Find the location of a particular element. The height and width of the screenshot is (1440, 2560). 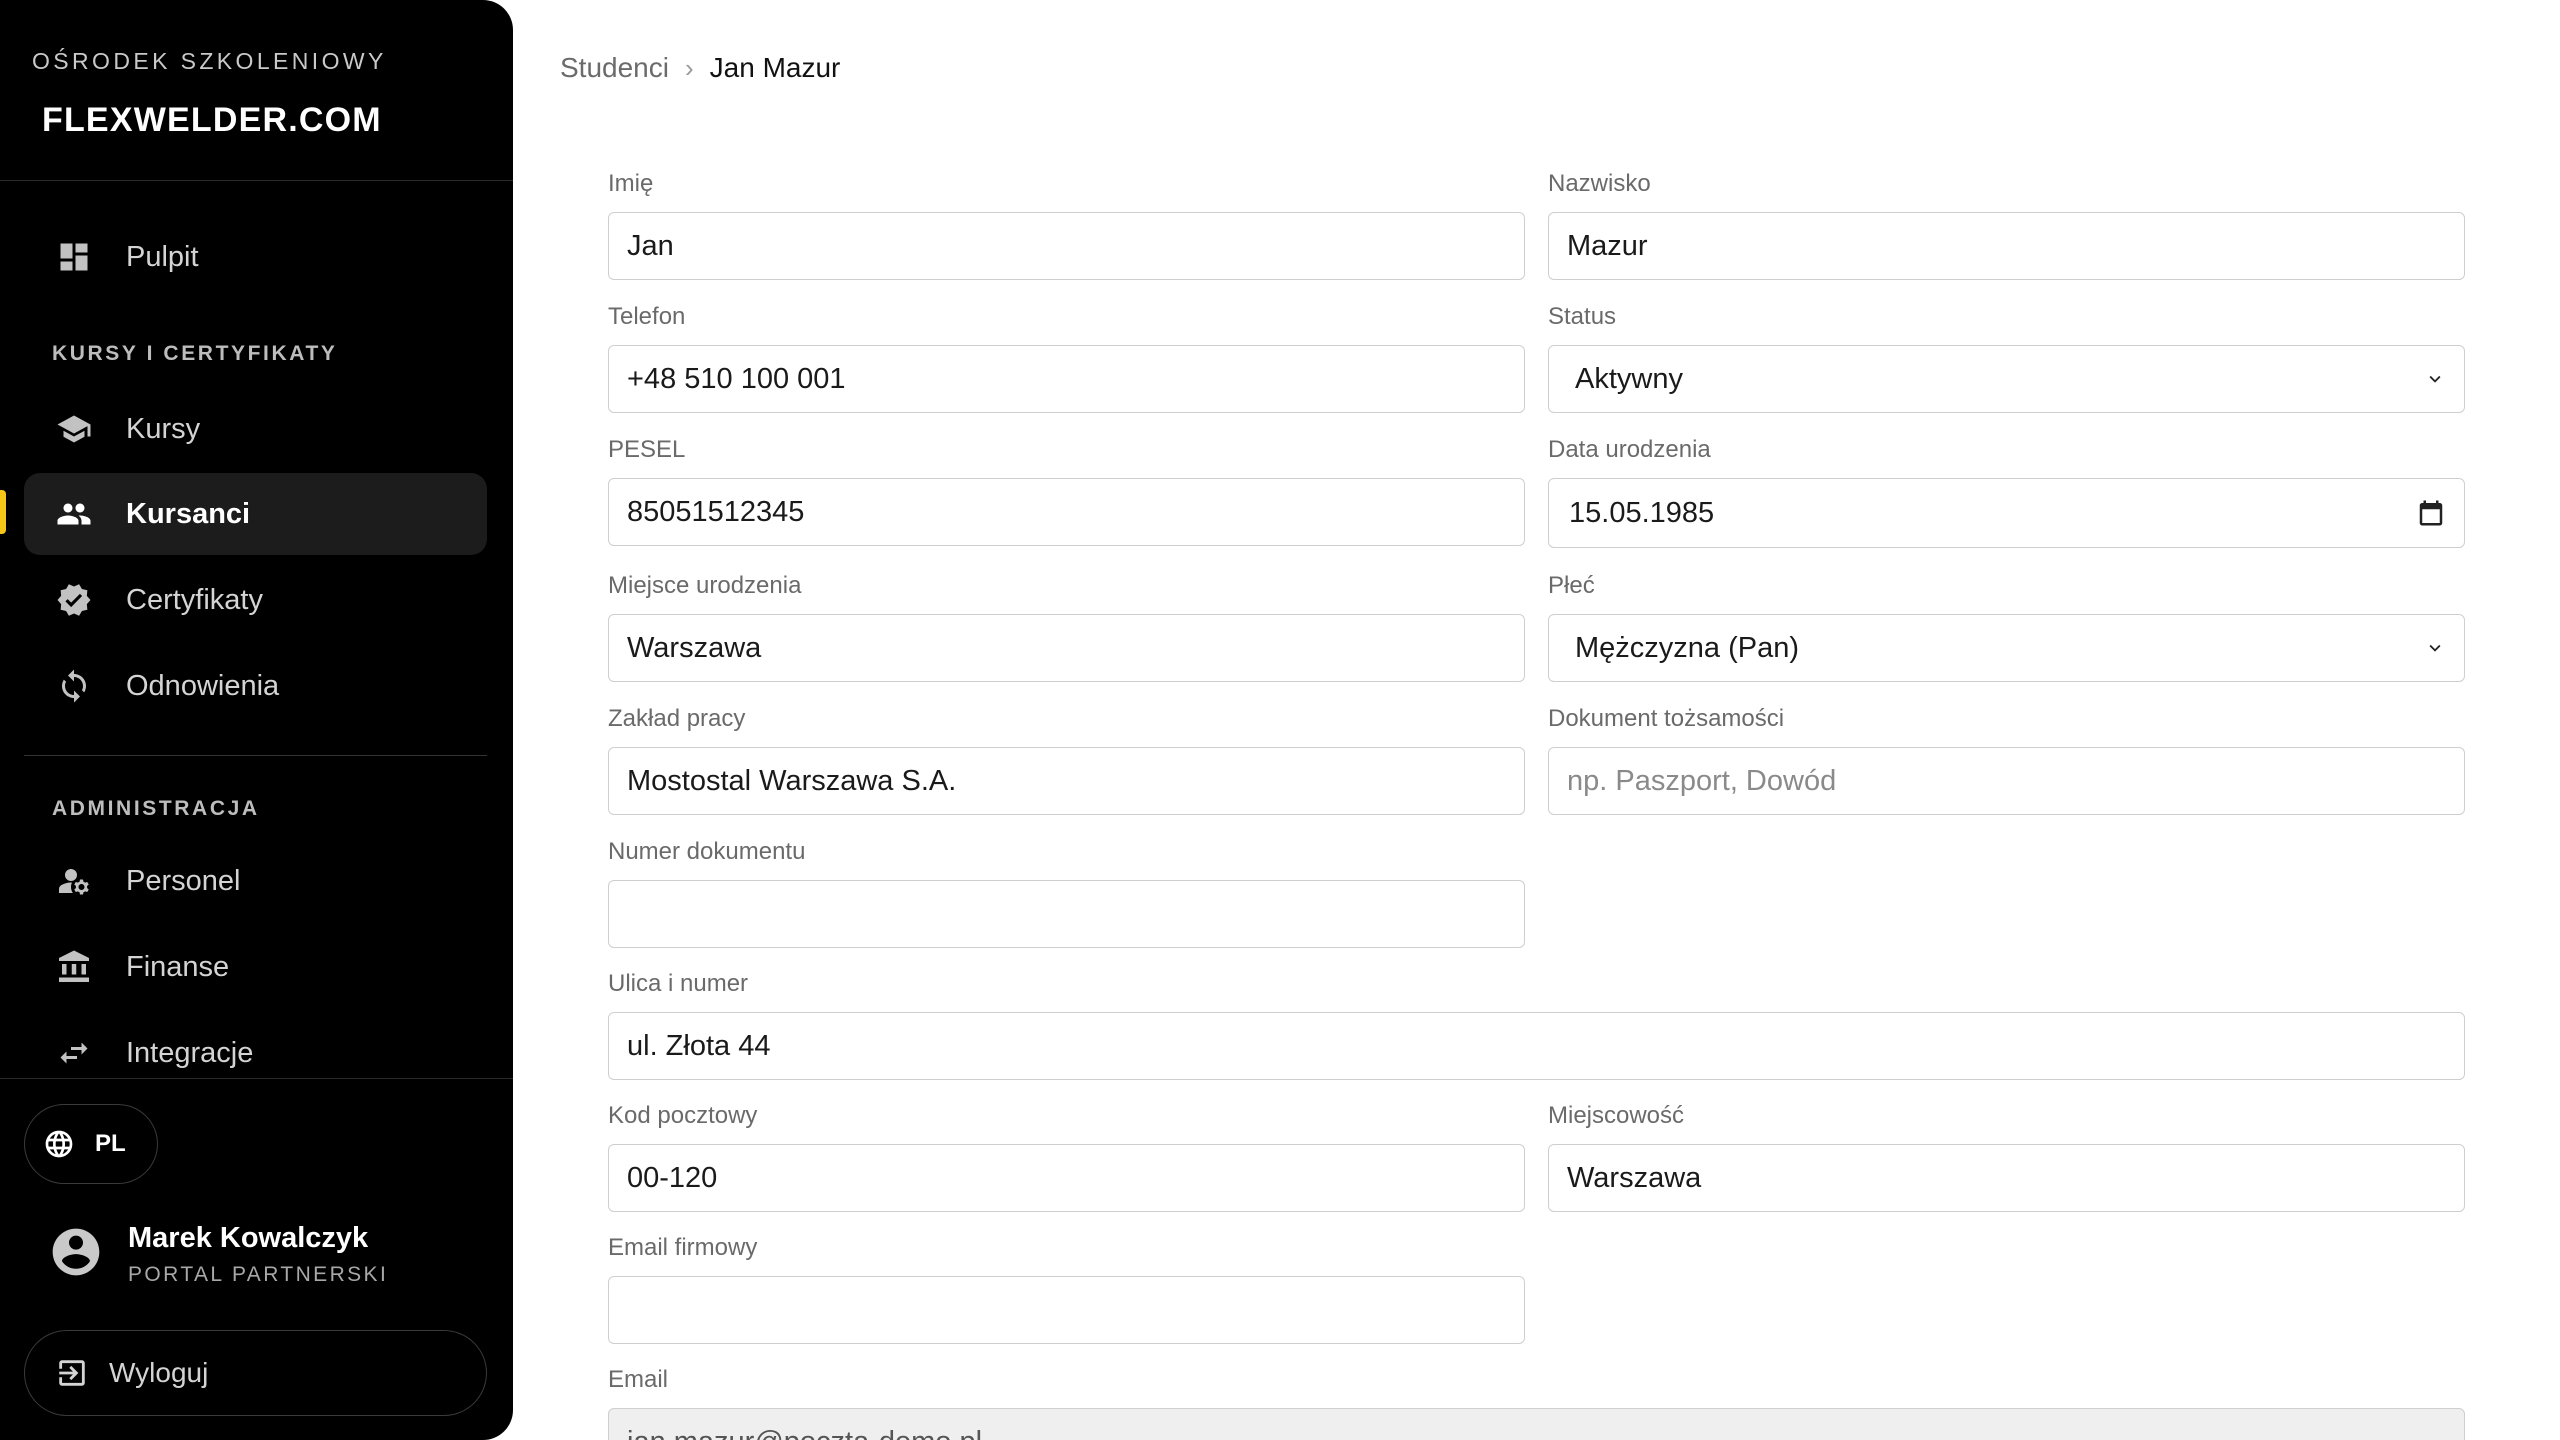

sidebar-item-label: Kursy is located at coordinates (163, 428).